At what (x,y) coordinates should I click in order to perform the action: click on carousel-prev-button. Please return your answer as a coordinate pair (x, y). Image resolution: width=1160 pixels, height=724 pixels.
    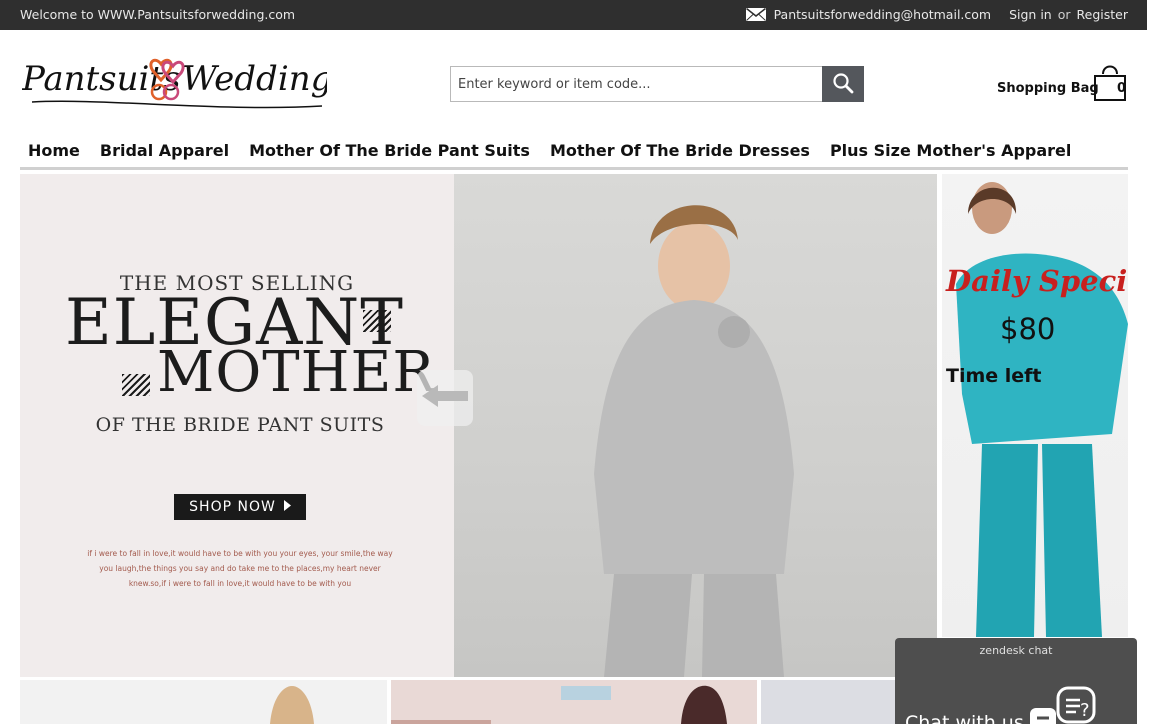
    Looking at the image, I should click on (445, 398).